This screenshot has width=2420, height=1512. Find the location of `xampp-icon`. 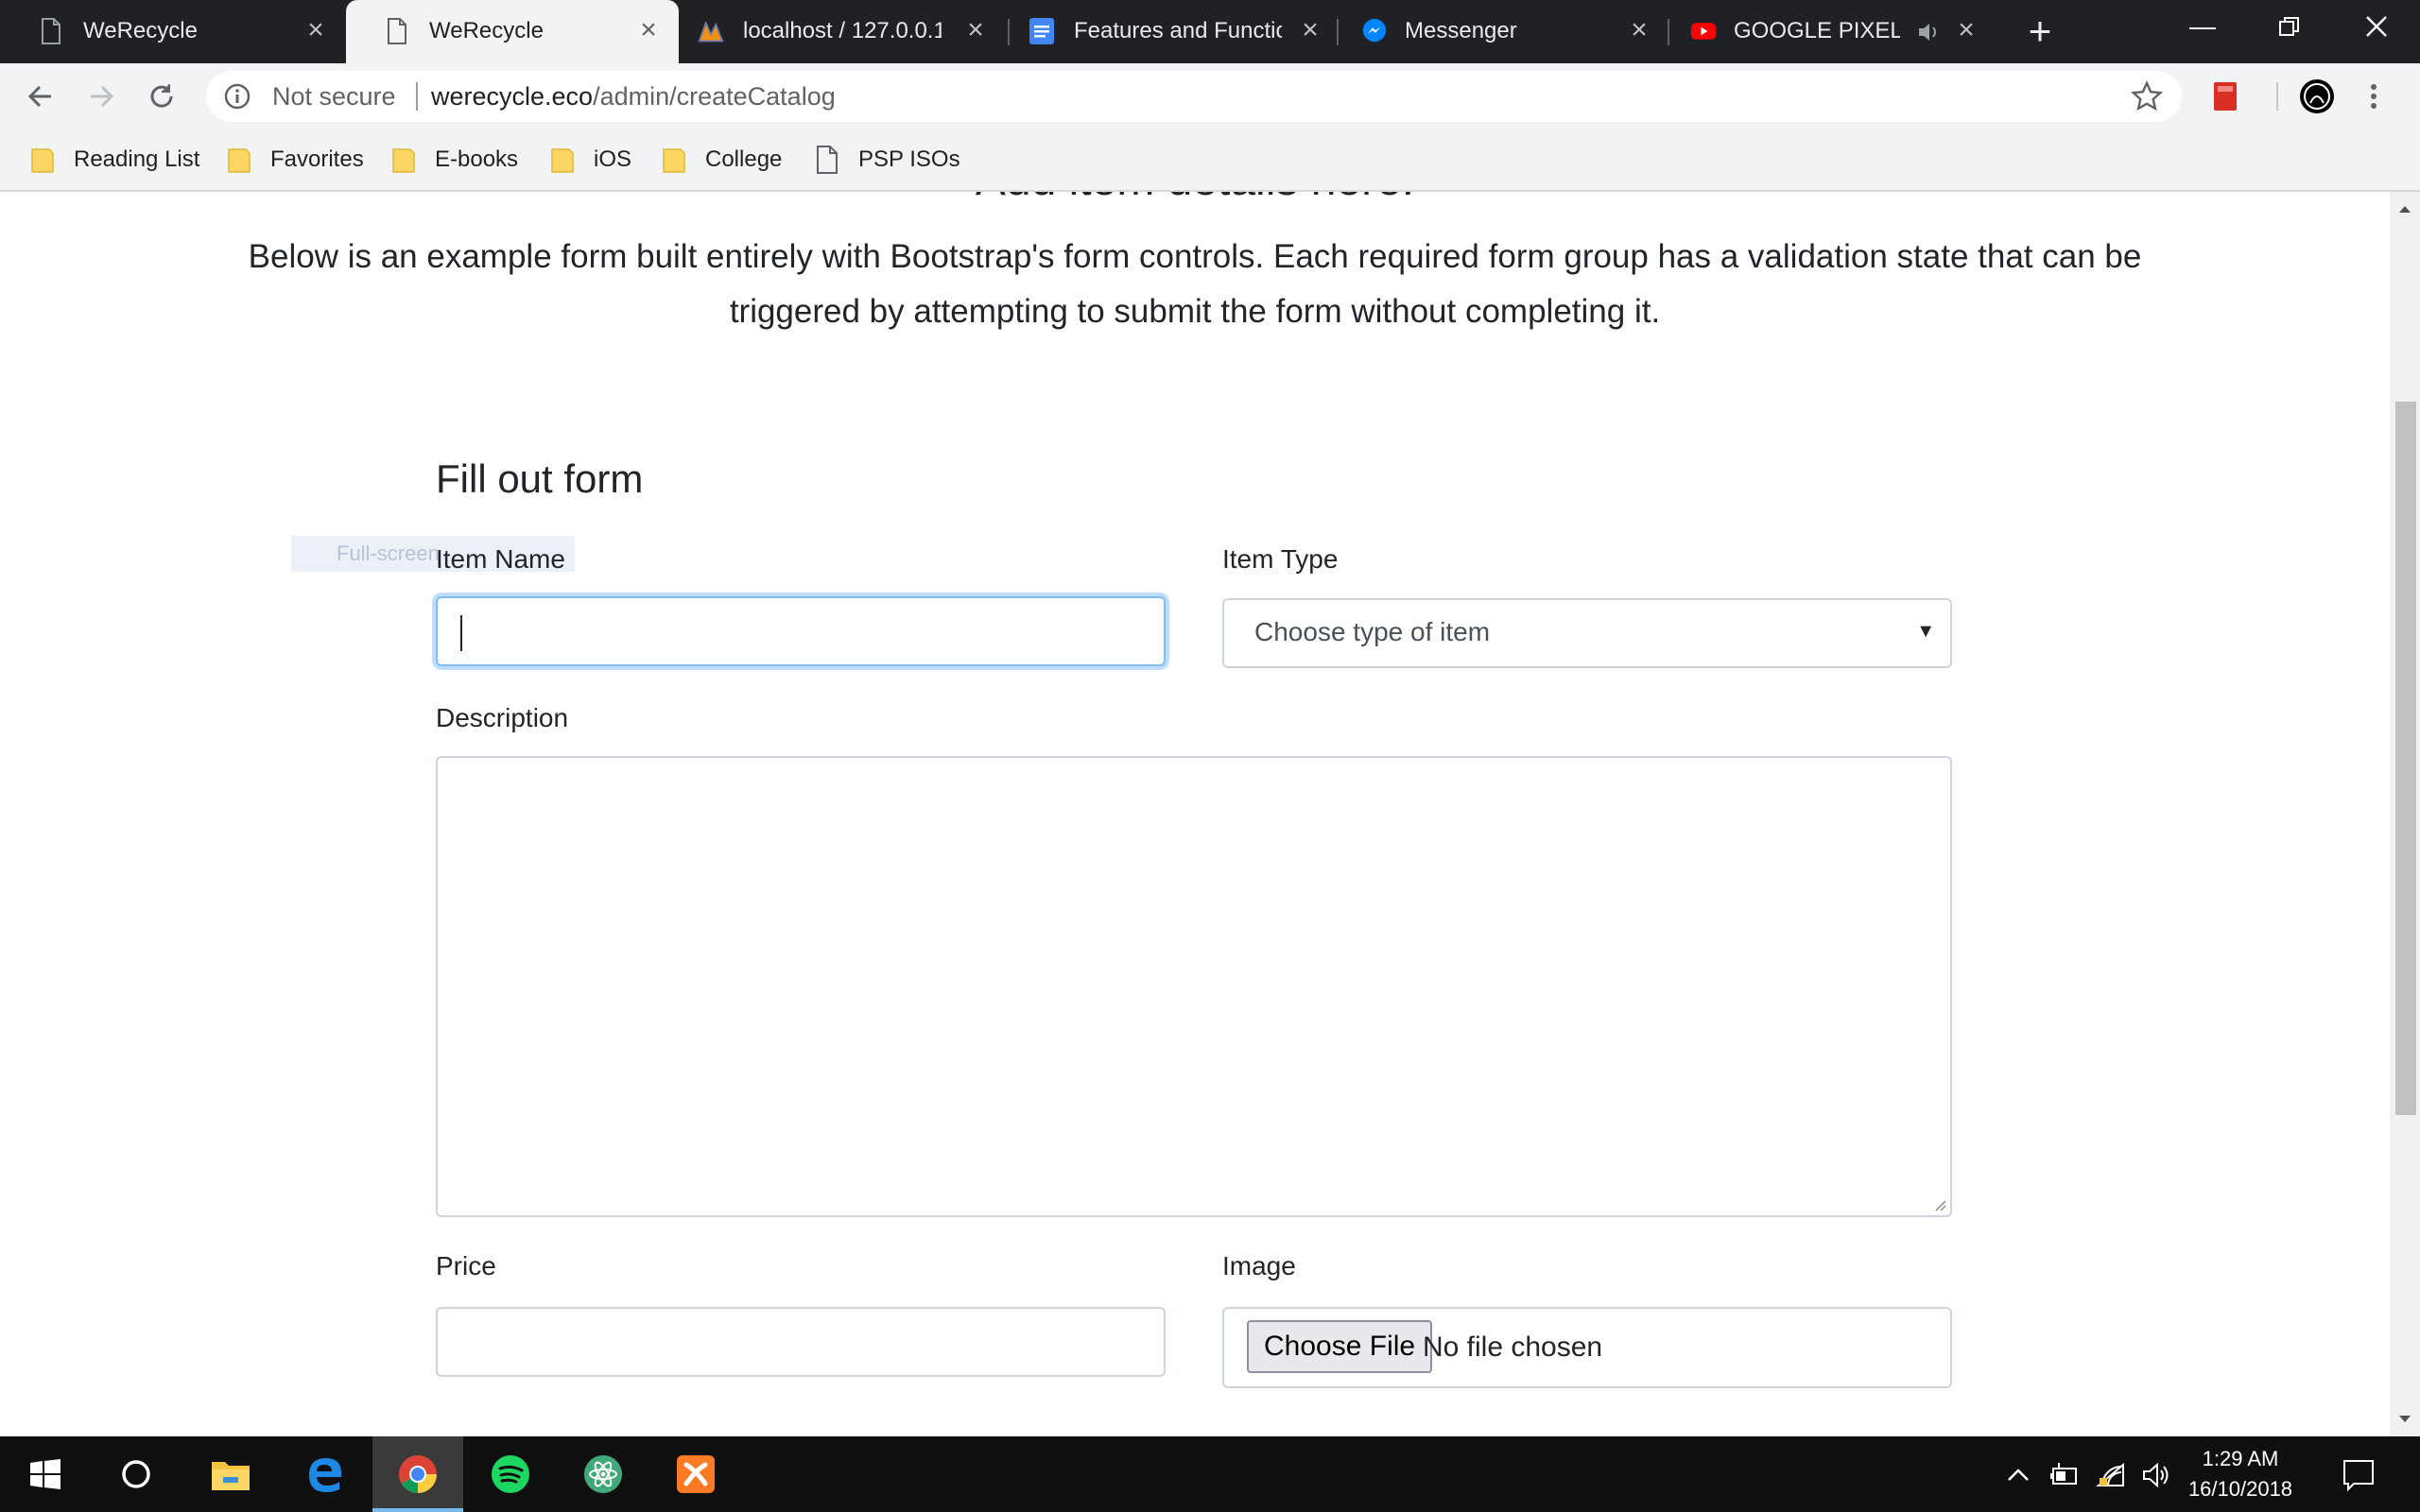

xampp-icon is located at coordinates (696, 1474).